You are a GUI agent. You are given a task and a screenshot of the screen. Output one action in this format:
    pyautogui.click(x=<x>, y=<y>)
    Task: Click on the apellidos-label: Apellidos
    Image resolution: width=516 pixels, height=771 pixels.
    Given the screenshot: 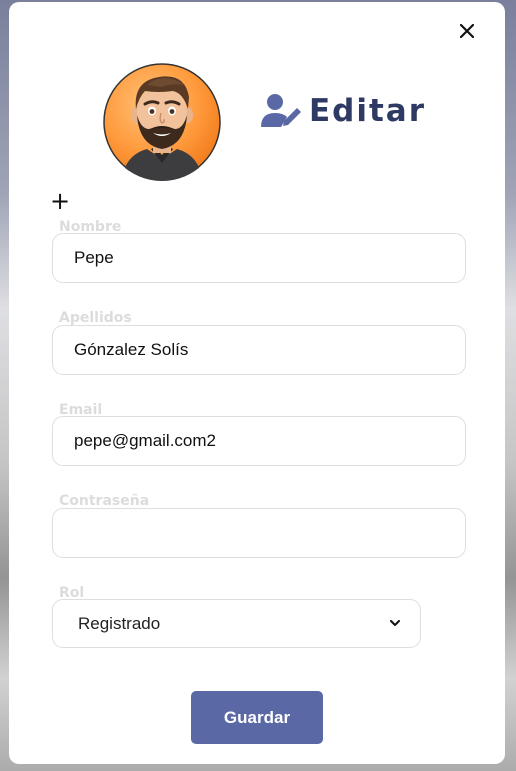 What is the action you would take?
    pyautogui.click(x=95, y=318)
    